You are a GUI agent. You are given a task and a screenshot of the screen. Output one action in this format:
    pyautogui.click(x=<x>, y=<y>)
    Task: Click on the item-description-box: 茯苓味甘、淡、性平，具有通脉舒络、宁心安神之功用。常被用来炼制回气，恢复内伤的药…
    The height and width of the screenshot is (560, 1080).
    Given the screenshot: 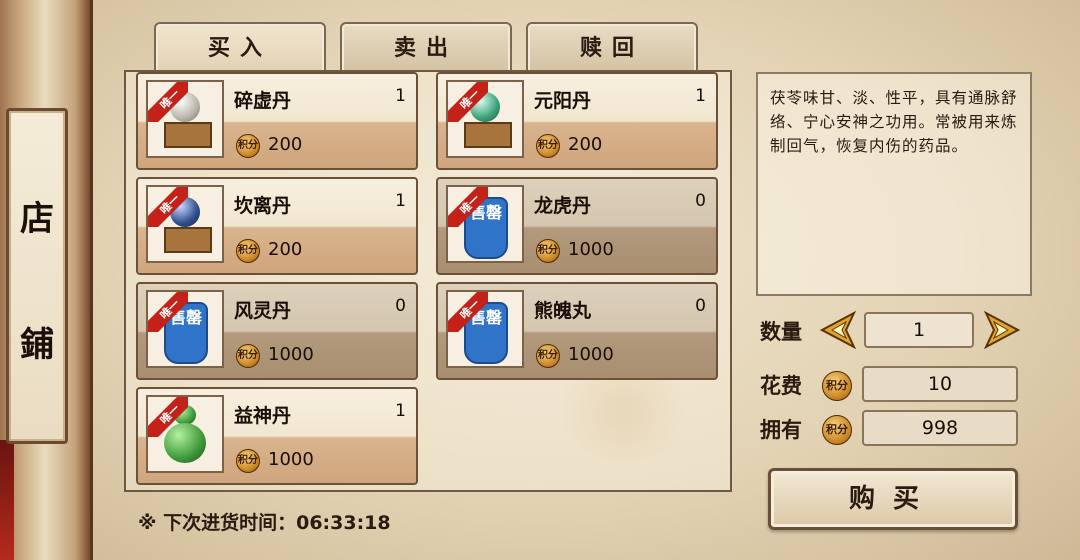 What is the action you would take?
    pyautogui.click(x=894, y=184)
    